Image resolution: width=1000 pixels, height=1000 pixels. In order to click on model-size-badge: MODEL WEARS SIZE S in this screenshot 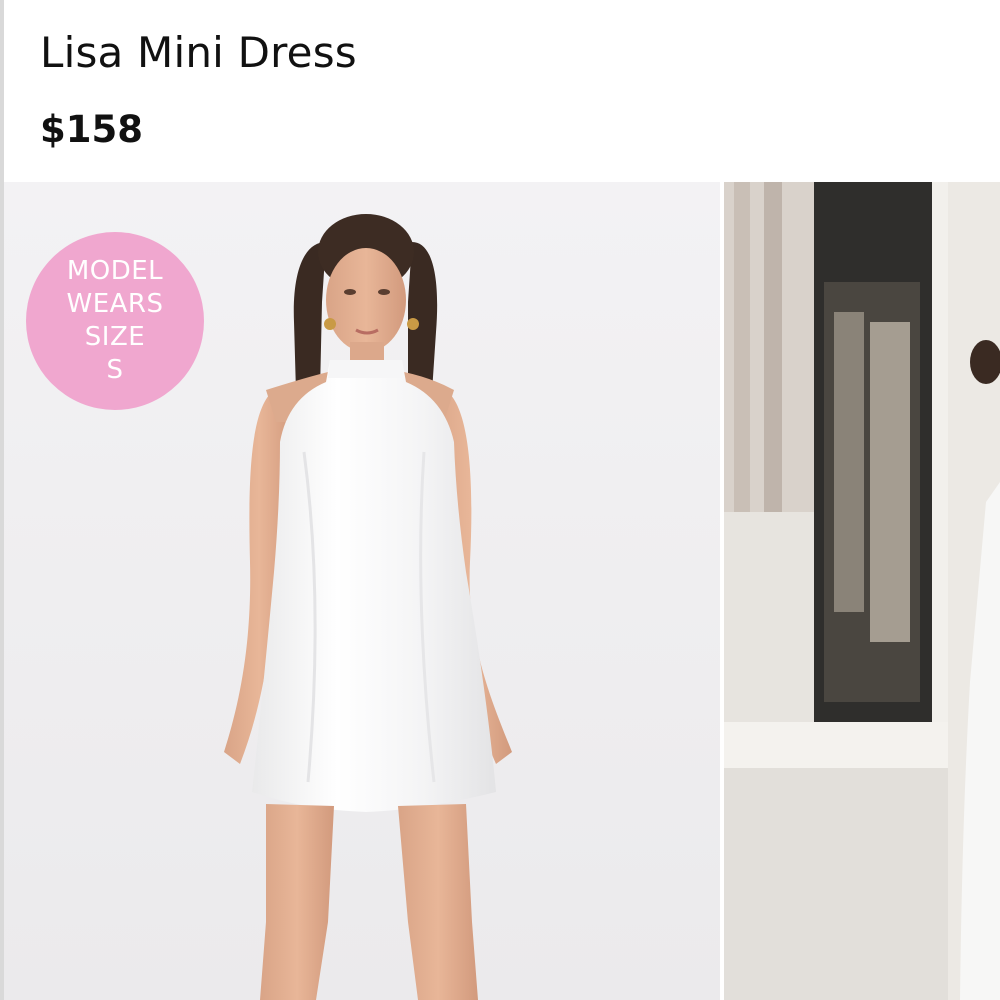, I will do `click(115, 321)`.